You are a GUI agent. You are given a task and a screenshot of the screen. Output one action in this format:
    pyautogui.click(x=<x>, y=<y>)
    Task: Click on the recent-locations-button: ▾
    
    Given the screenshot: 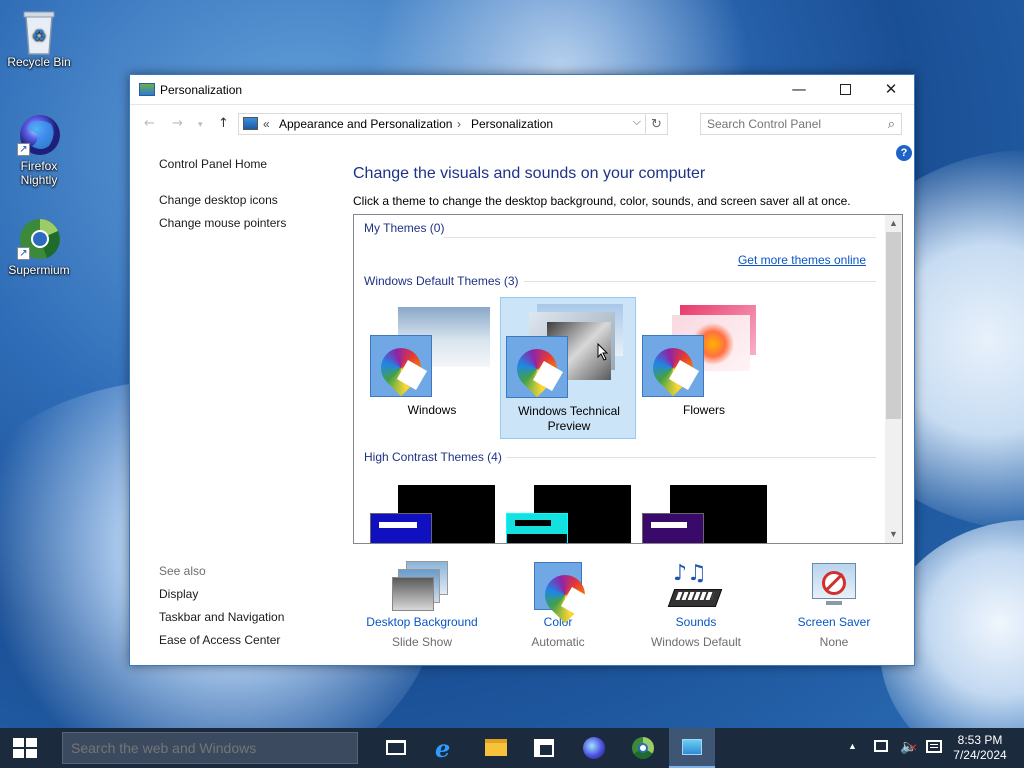 What is the action you would take?
    pyautogui.click(x=200, y=125)
    